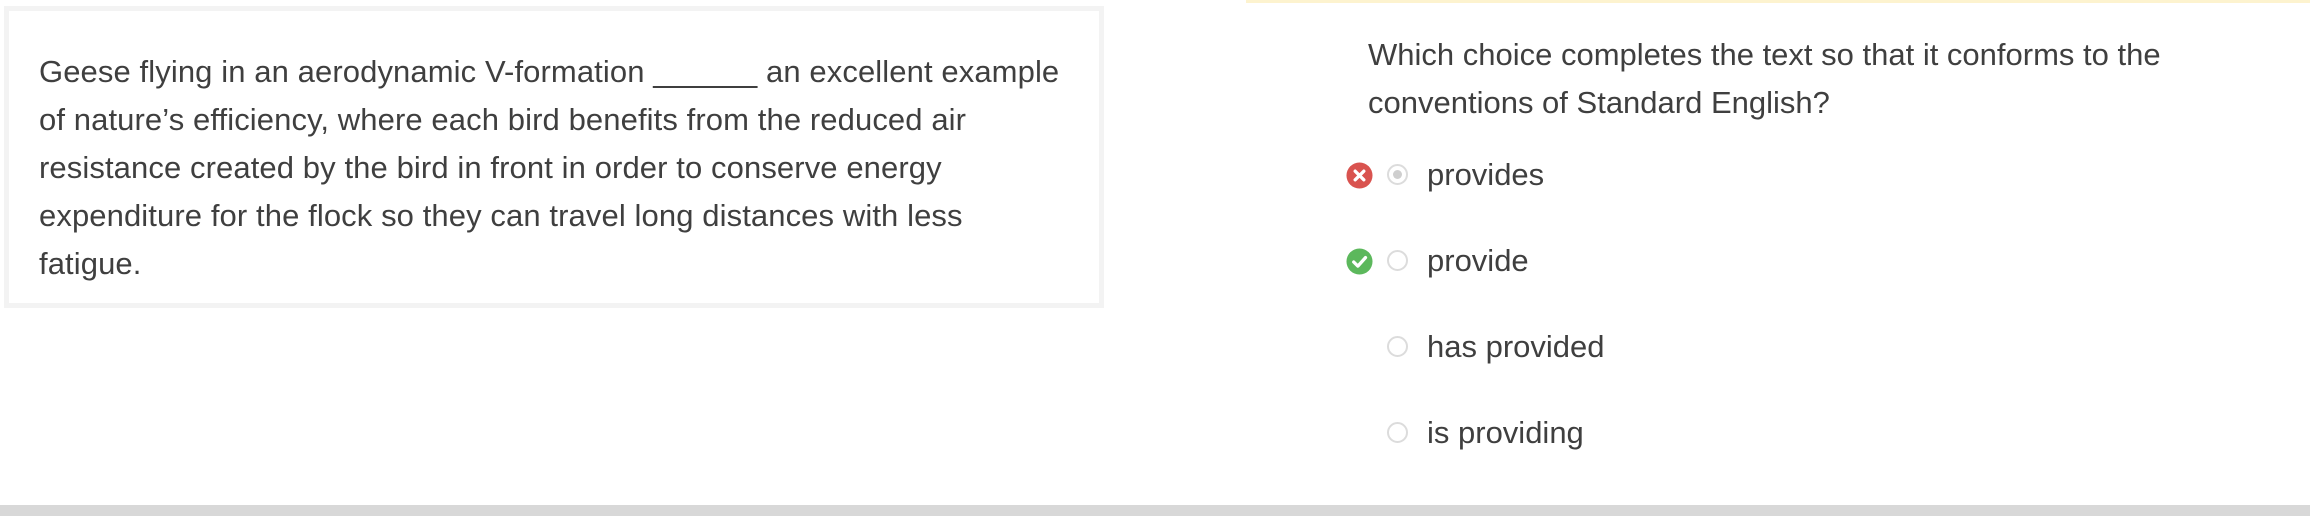 Image resolution: width=2310 pixels, height=516 pixels. What do you see at coordinates (1790, 433) in the screenshot?
I see `answer-choice-is-providing: is providing` at bounding box center [1790, 433].